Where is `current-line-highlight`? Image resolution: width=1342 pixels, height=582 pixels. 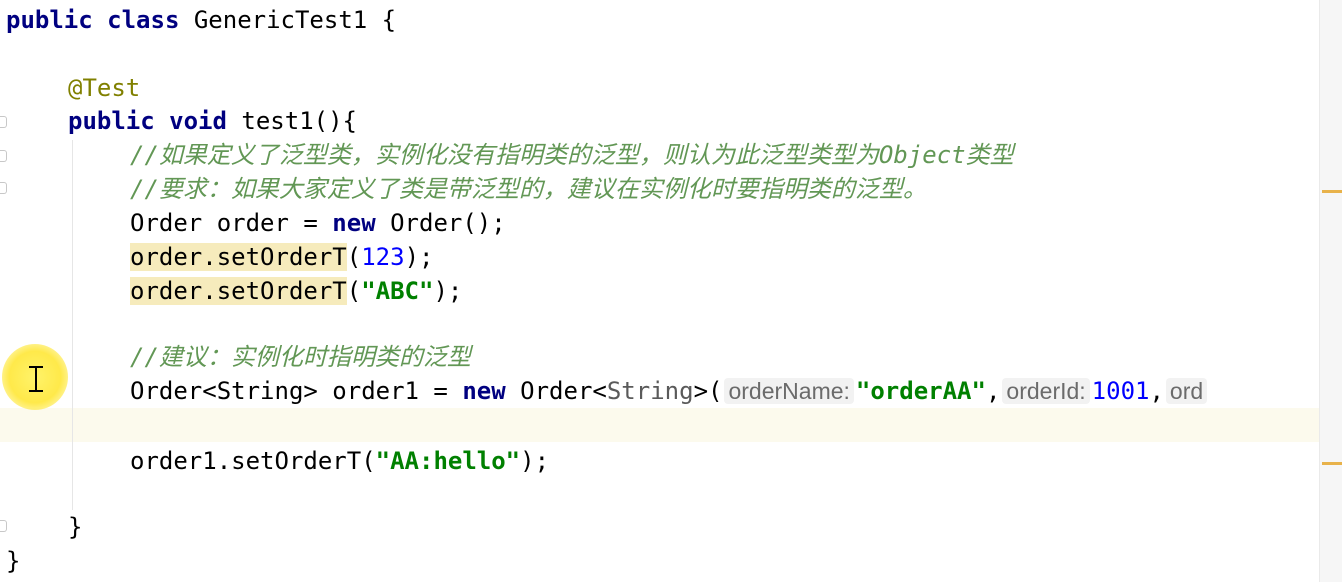 current-line-highlight is located at coordinates (663, 425).